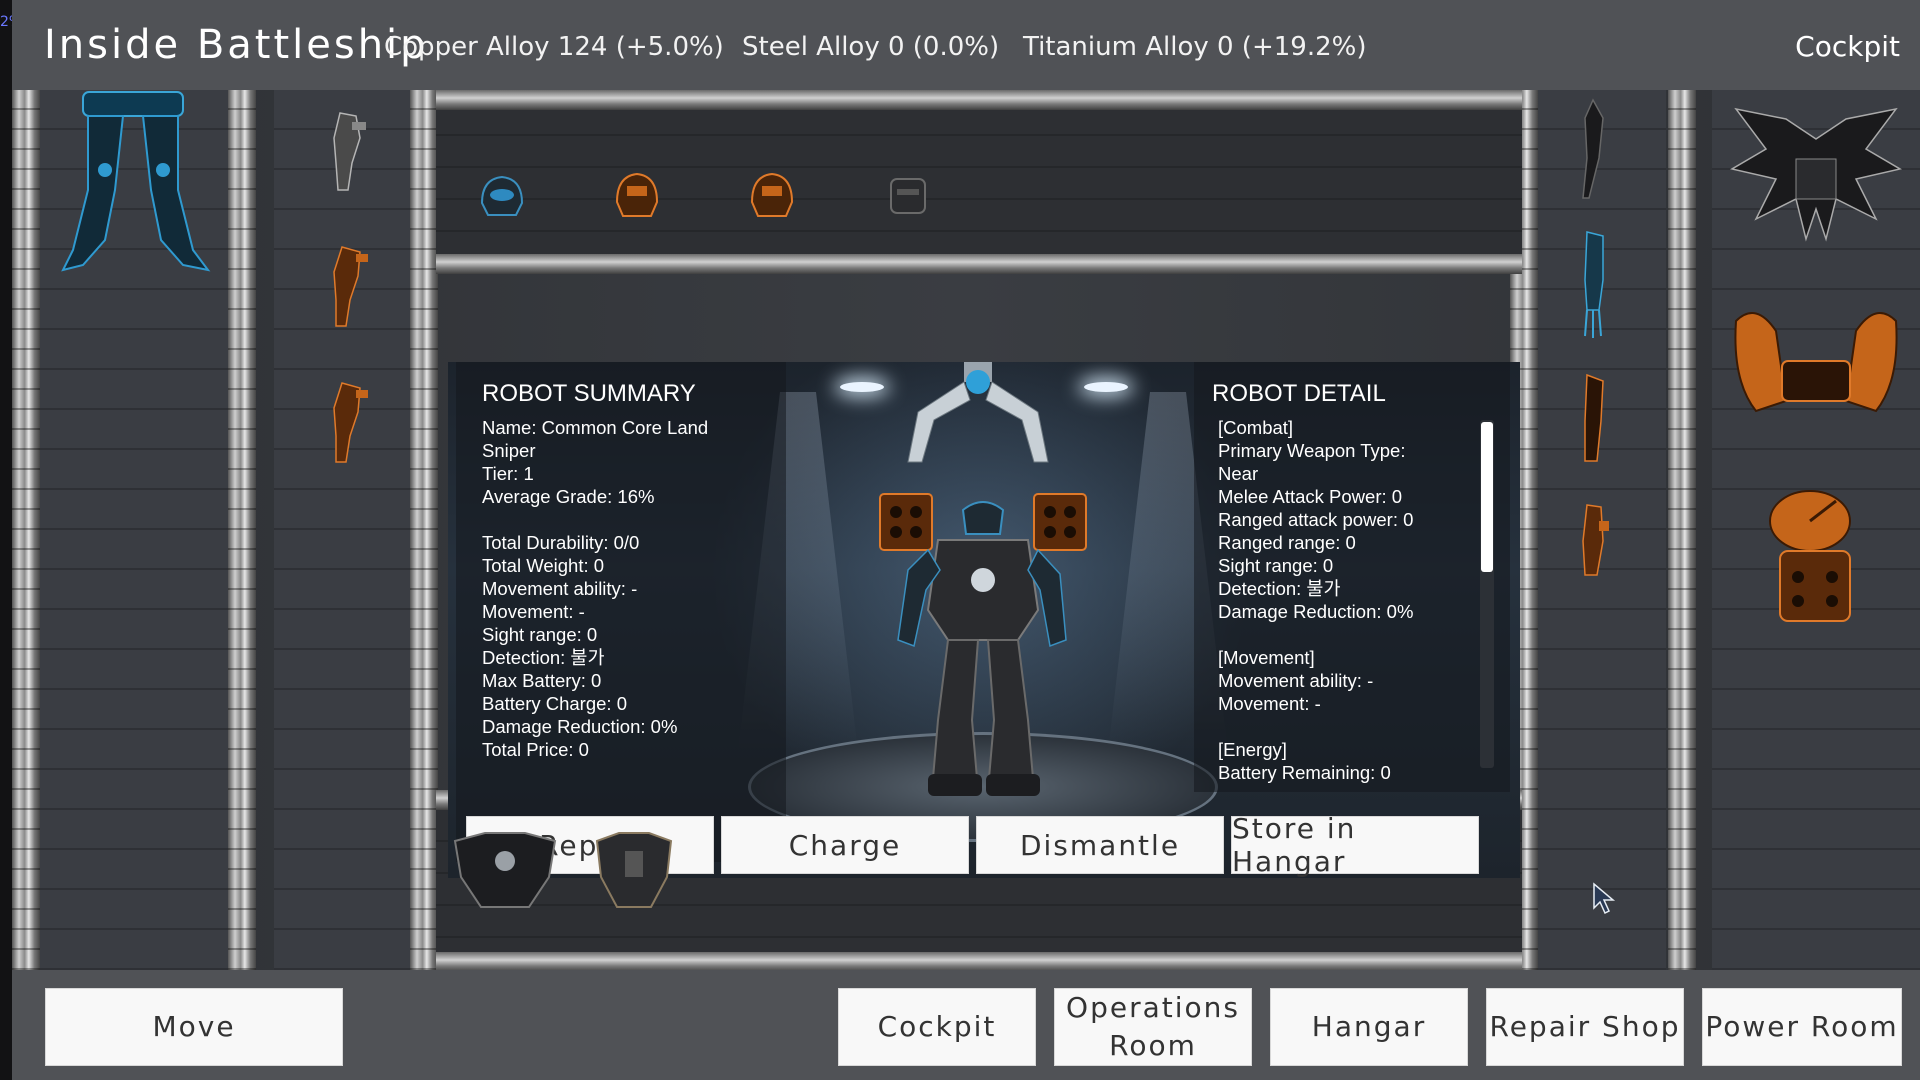 This screenshot has width=1920, height=1080. I want to click on orange-gun-arm-icon, so click(1595, 540).